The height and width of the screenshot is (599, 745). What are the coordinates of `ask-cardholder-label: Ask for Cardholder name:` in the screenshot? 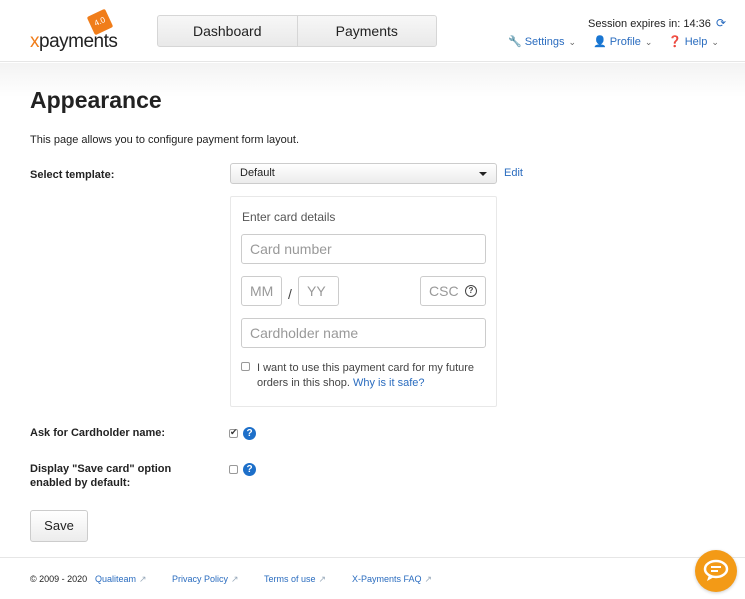 It's located at (98, 433).